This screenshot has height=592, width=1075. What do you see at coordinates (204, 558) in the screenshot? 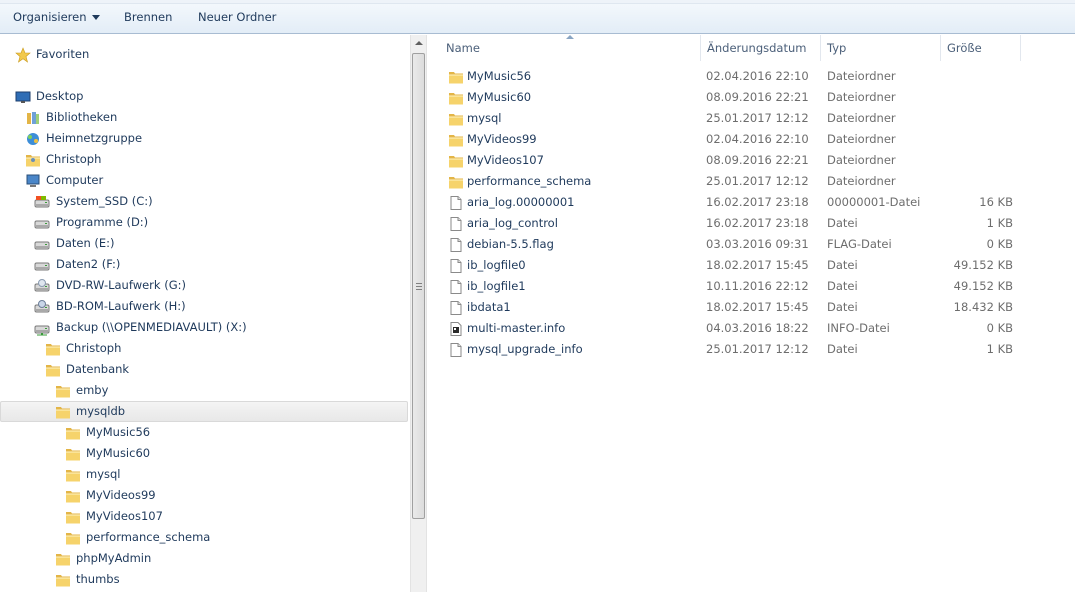
I see `nav-item-folder: phpMyAdmin` at bounding box center [204, 558].